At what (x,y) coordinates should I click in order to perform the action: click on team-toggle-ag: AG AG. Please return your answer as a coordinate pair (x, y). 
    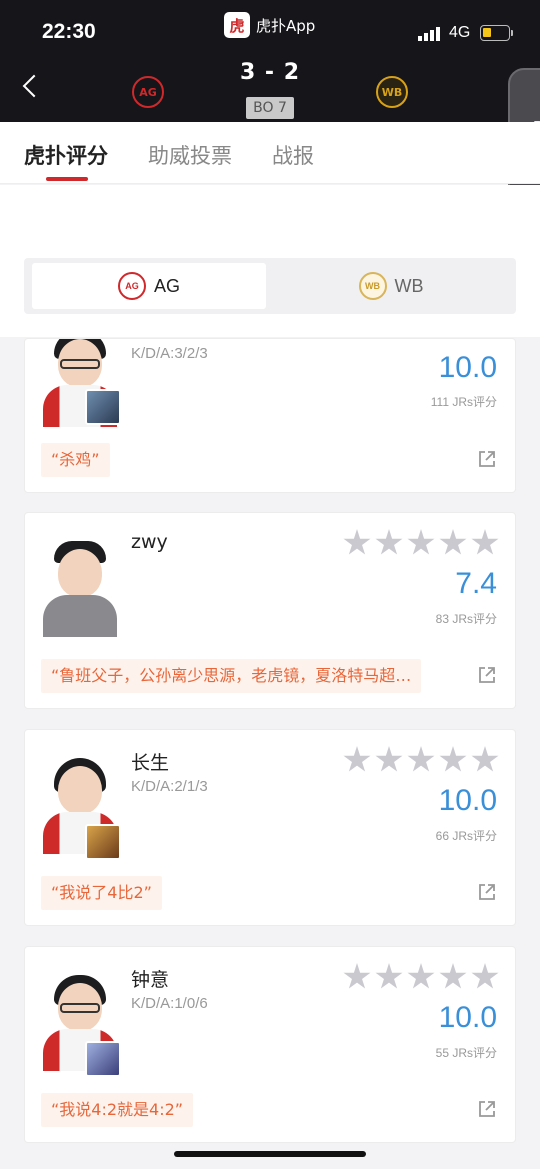
    Looking at the image, I should click on (149, 286).